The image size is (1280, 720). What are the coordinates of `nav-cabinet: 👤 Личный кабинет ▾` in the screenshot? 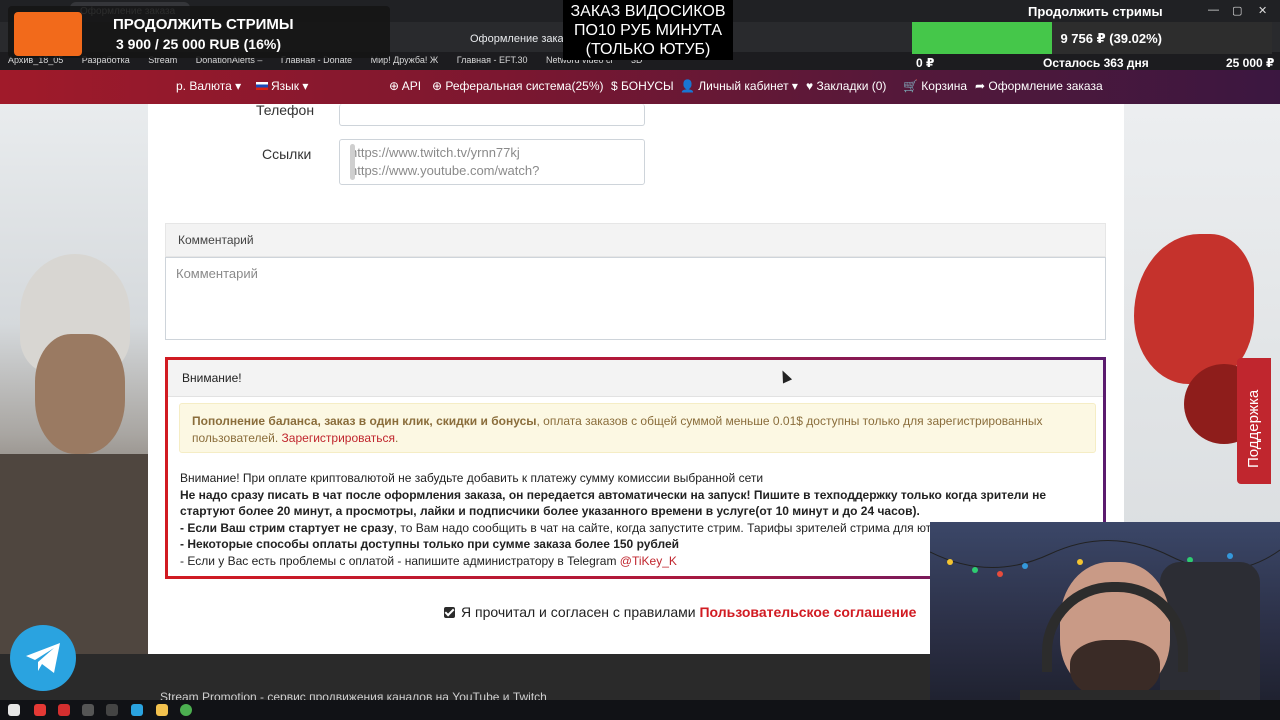 It's located at (739, 86).